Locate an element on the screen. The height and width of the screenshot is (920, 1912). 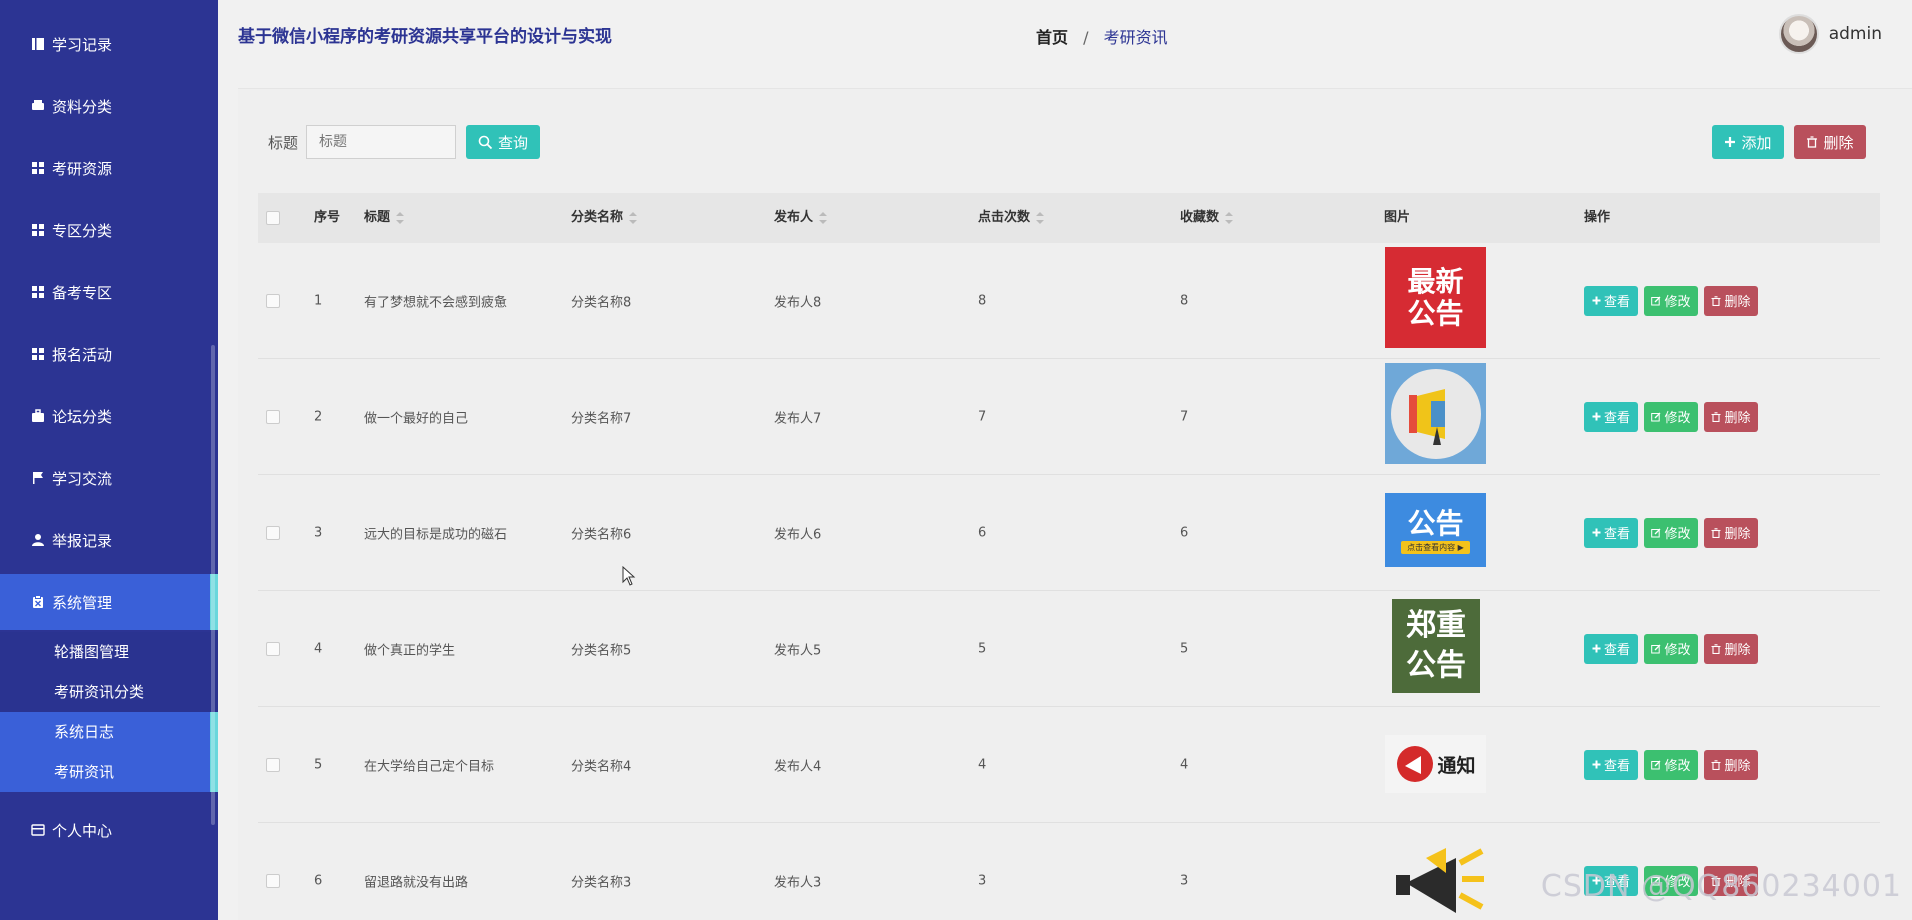
app-title: 基于微信小程序的考研资源共享平台的设计与实现 is located at coordinates (425, 37).